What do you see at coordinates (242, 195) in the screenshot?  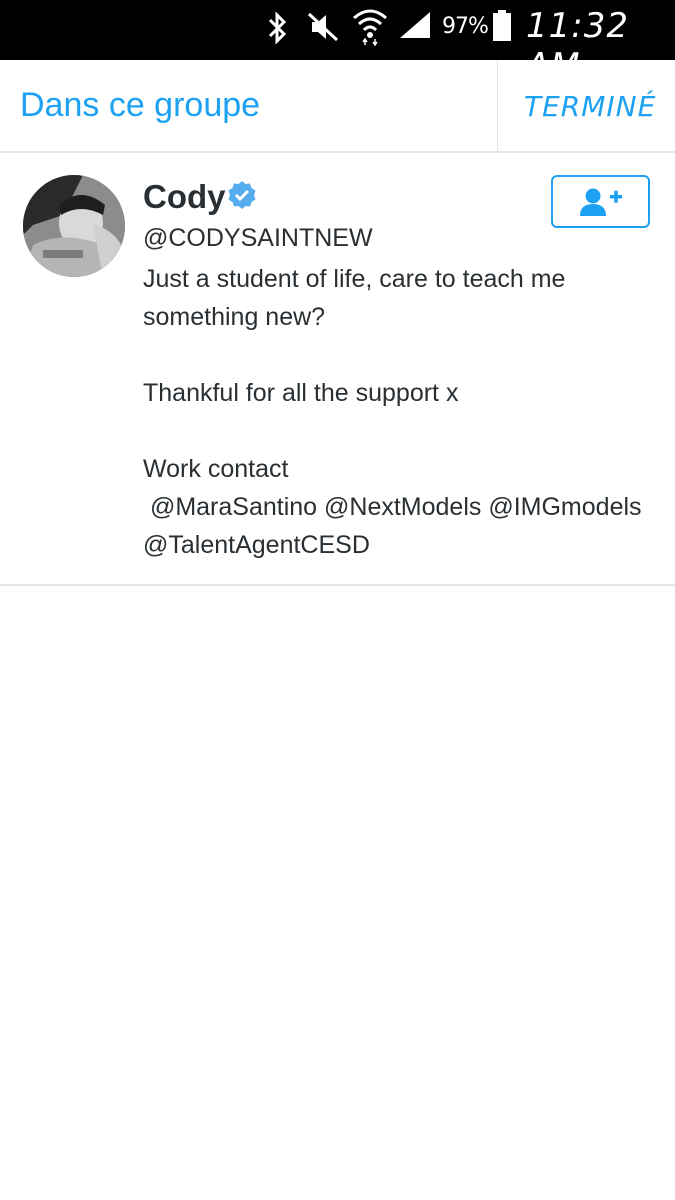 I see `verified-badge-icon` at bounding box center [242, 195].